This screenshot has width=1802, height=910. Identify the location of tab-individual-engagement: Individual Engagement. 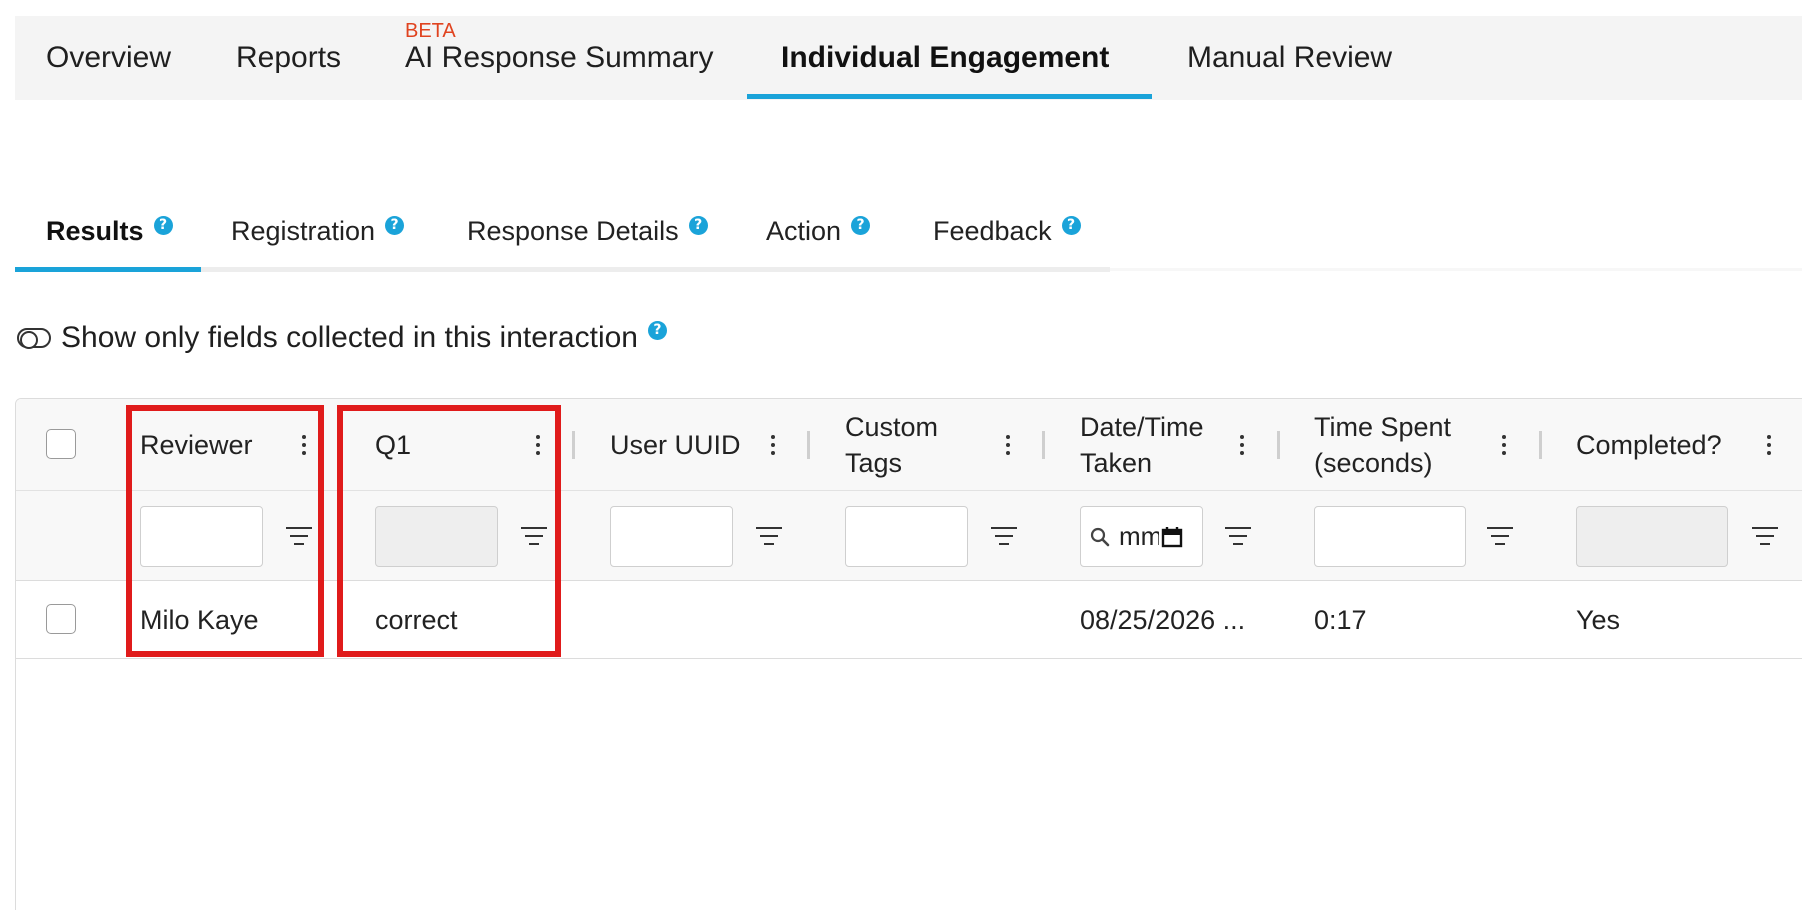
(945, 58).